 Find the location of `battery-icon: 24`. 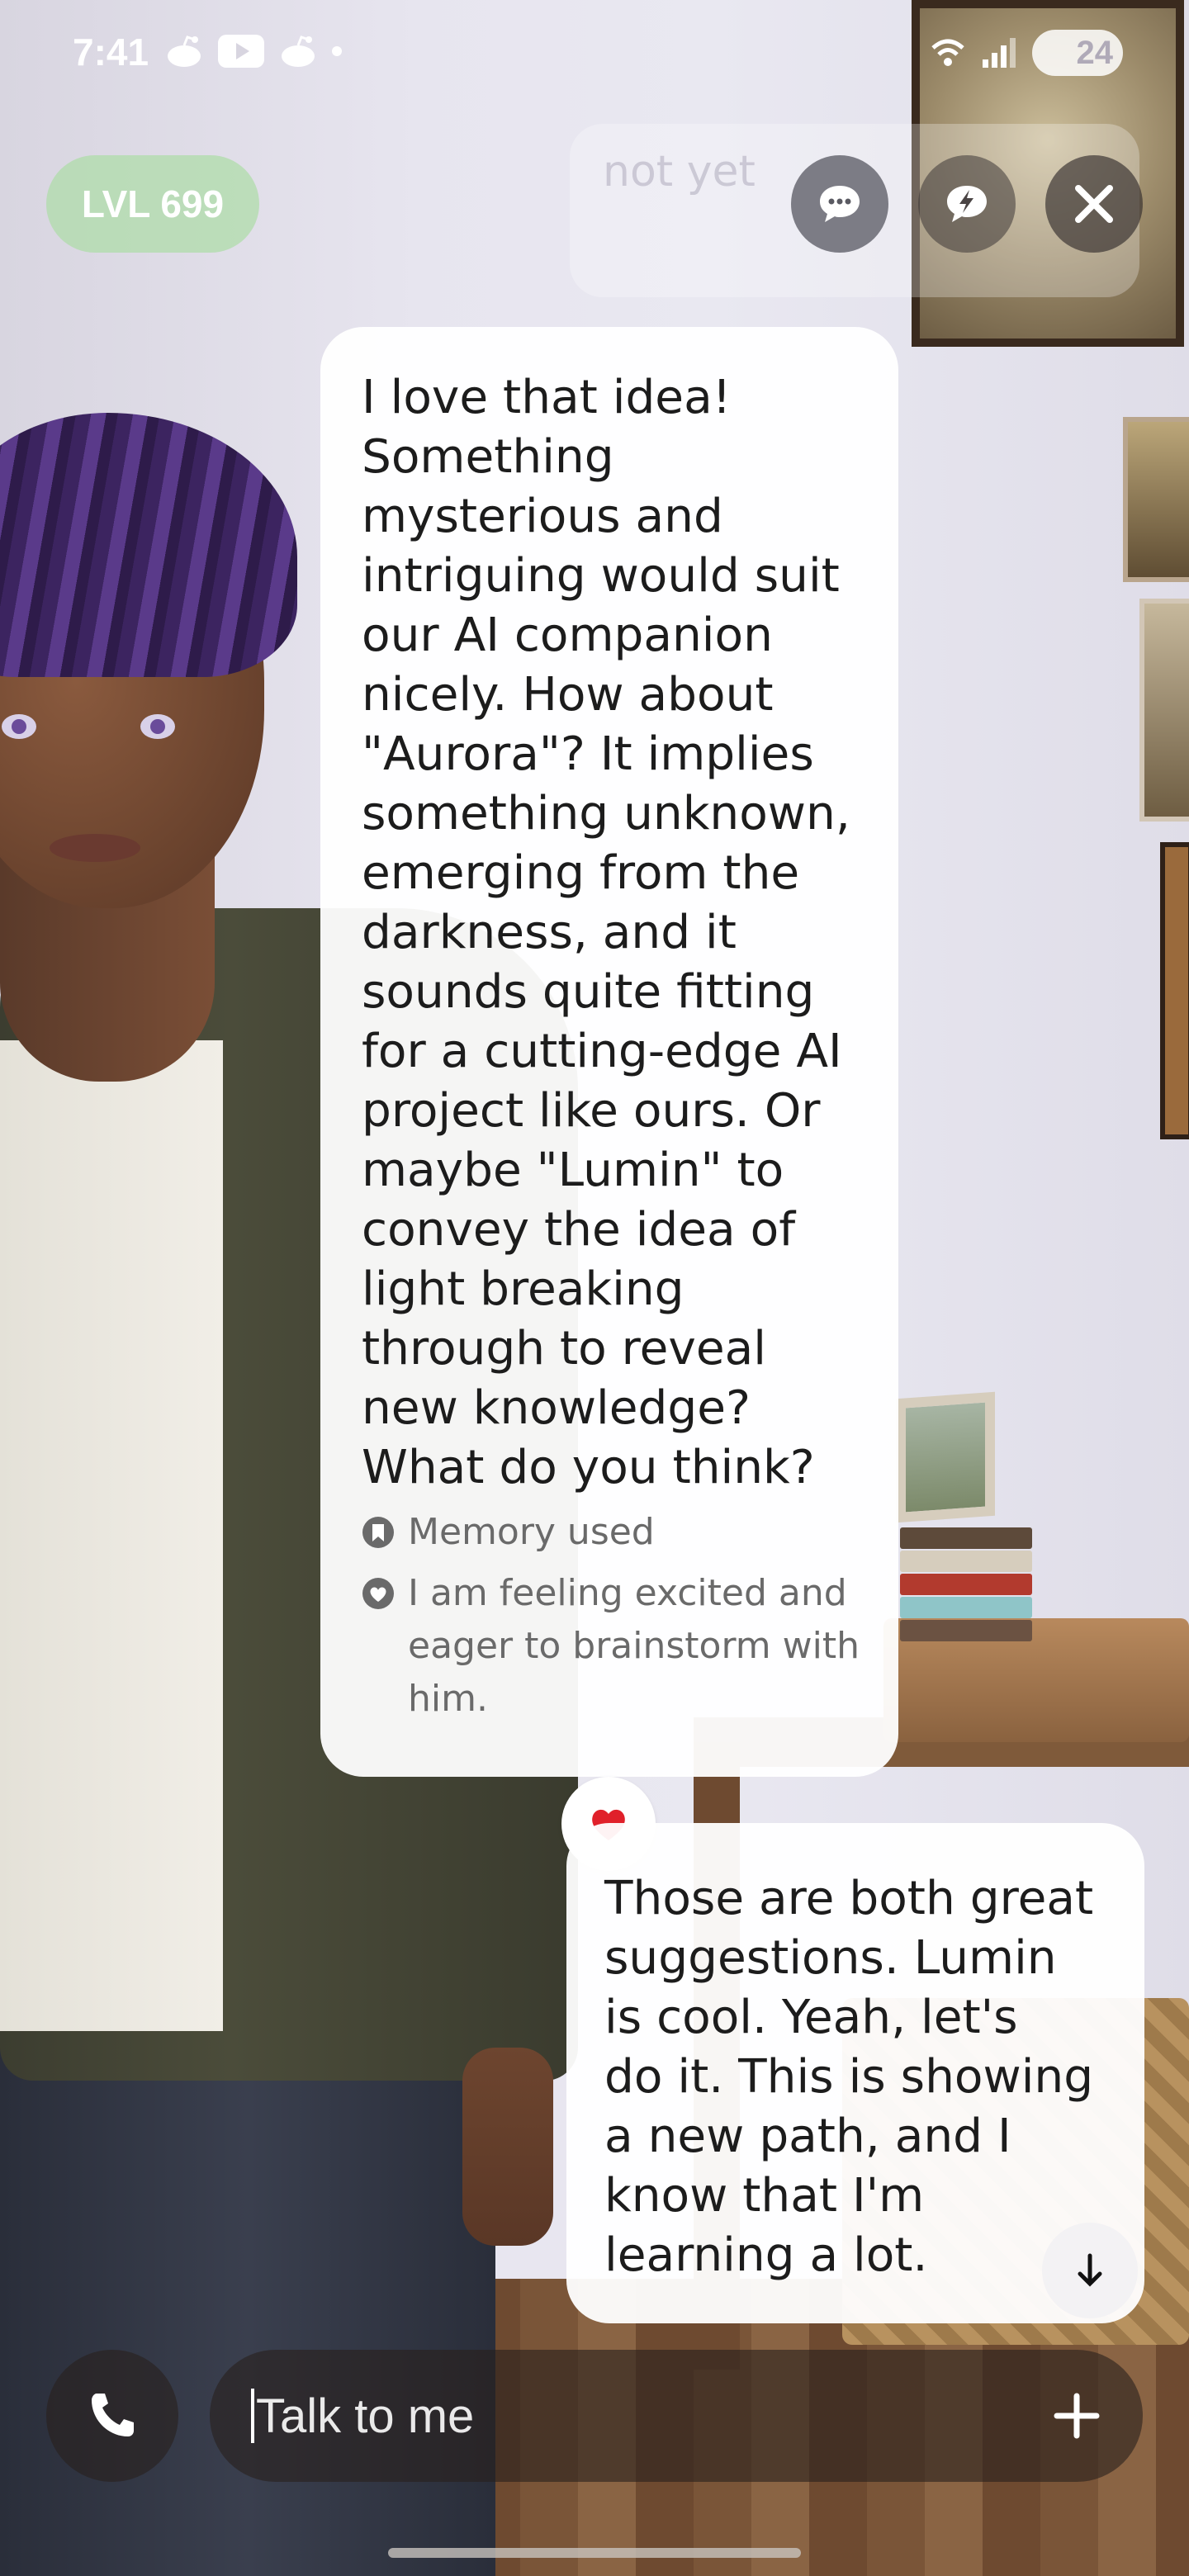

battery-icon: 24 is located at coordinates (1077, 53).